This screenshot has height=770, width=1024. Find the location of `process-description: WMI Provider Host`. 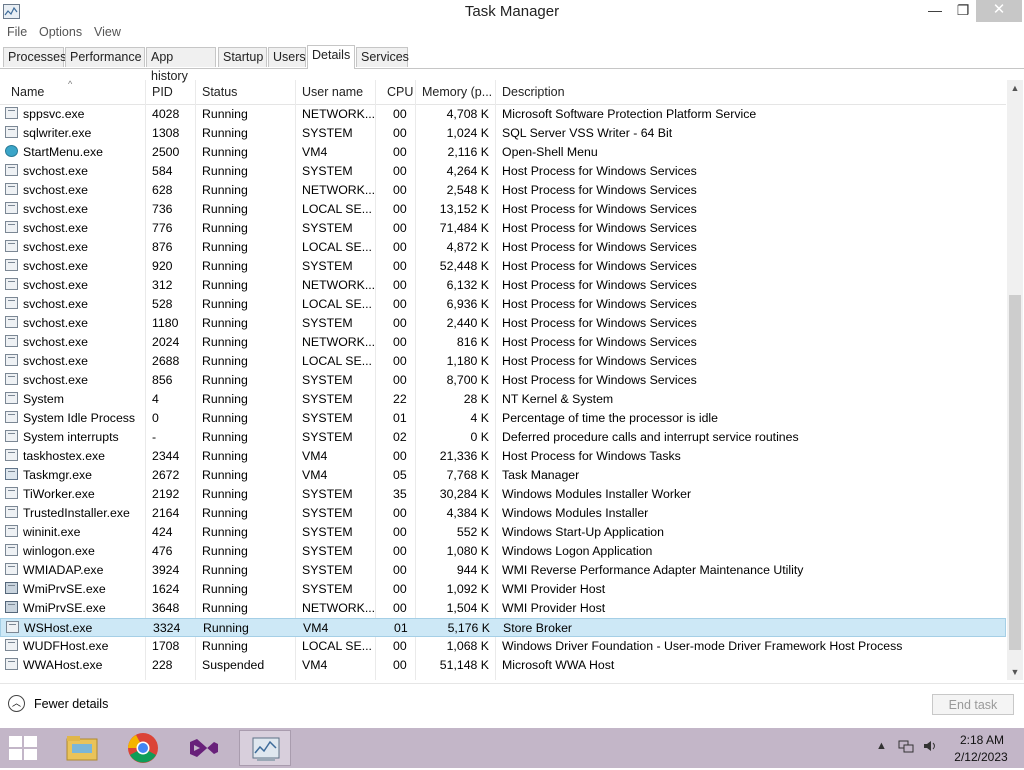

process-description: WMI Provider Host is located at coordinates (554, 589).